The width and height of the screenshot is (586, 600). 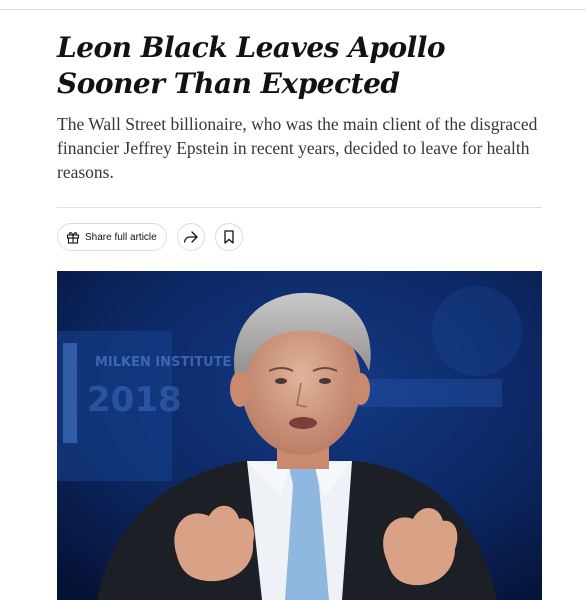 What do you see at coordinates (299, 207) in the screenshot?
I see `section-divider` at bounding box center [299, 207].